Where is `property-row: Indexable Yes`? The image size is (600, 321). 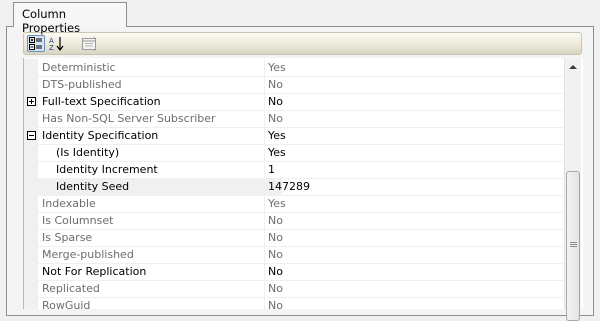
property-row: Indexable Yes is located at coordinates (294, 204).